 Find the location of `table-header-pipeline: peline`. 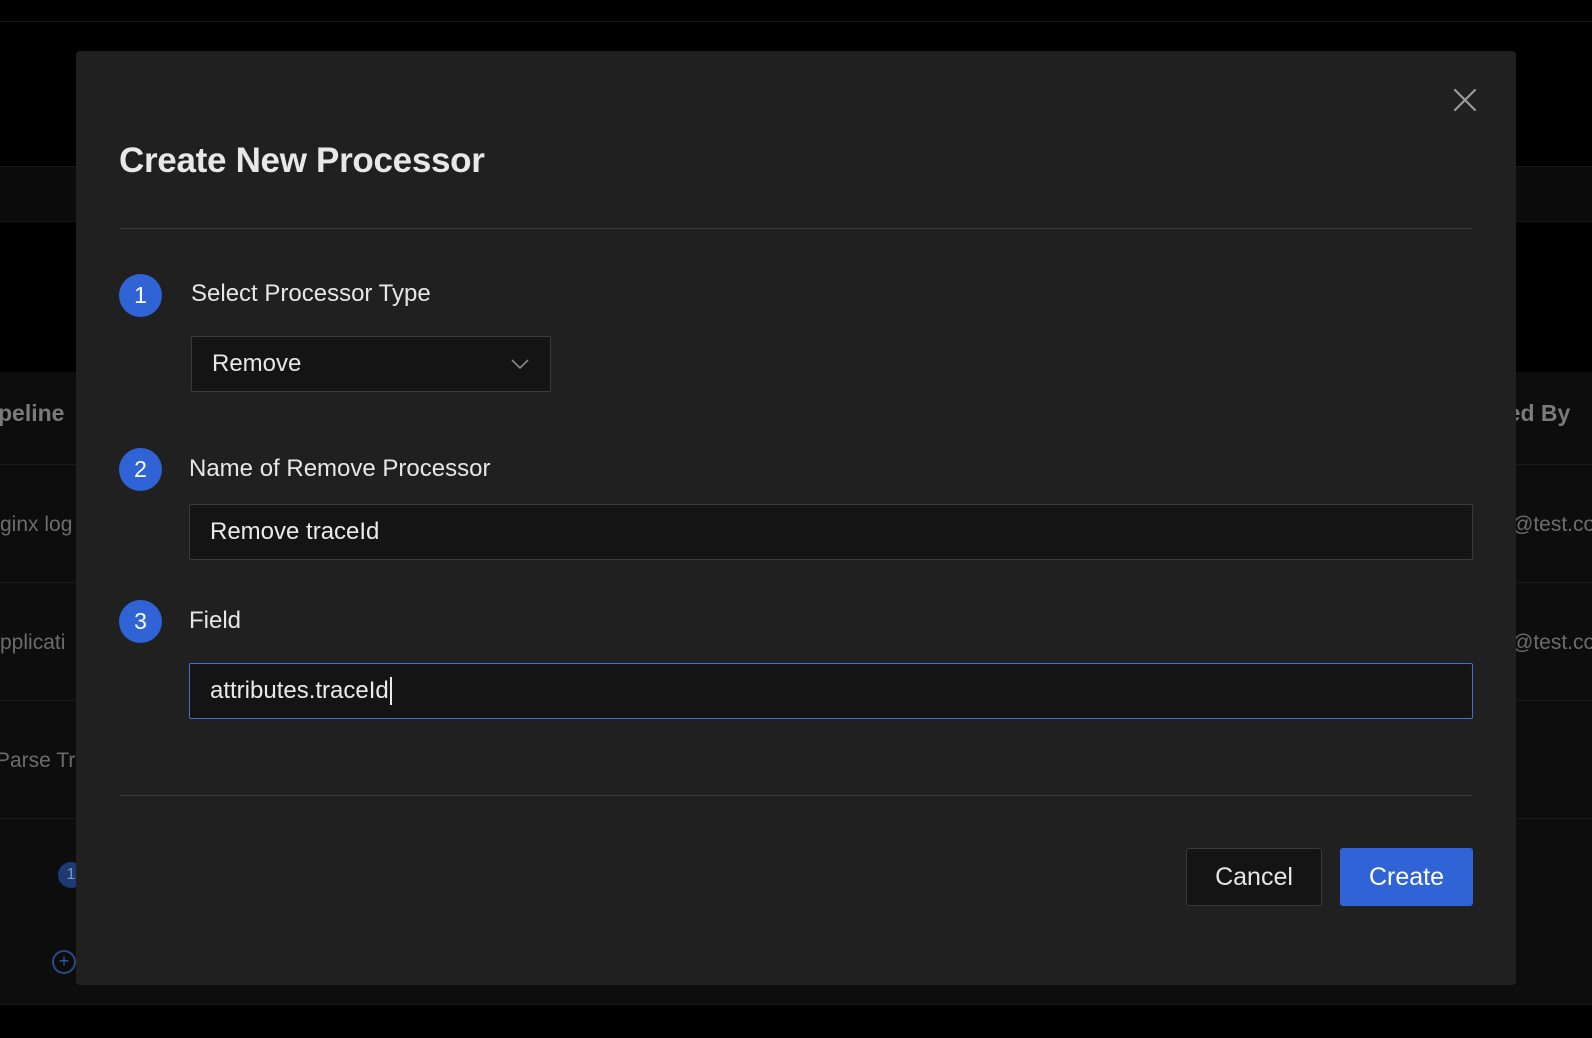

table-header-pipeline: peline is located at coordinates (32, 413).